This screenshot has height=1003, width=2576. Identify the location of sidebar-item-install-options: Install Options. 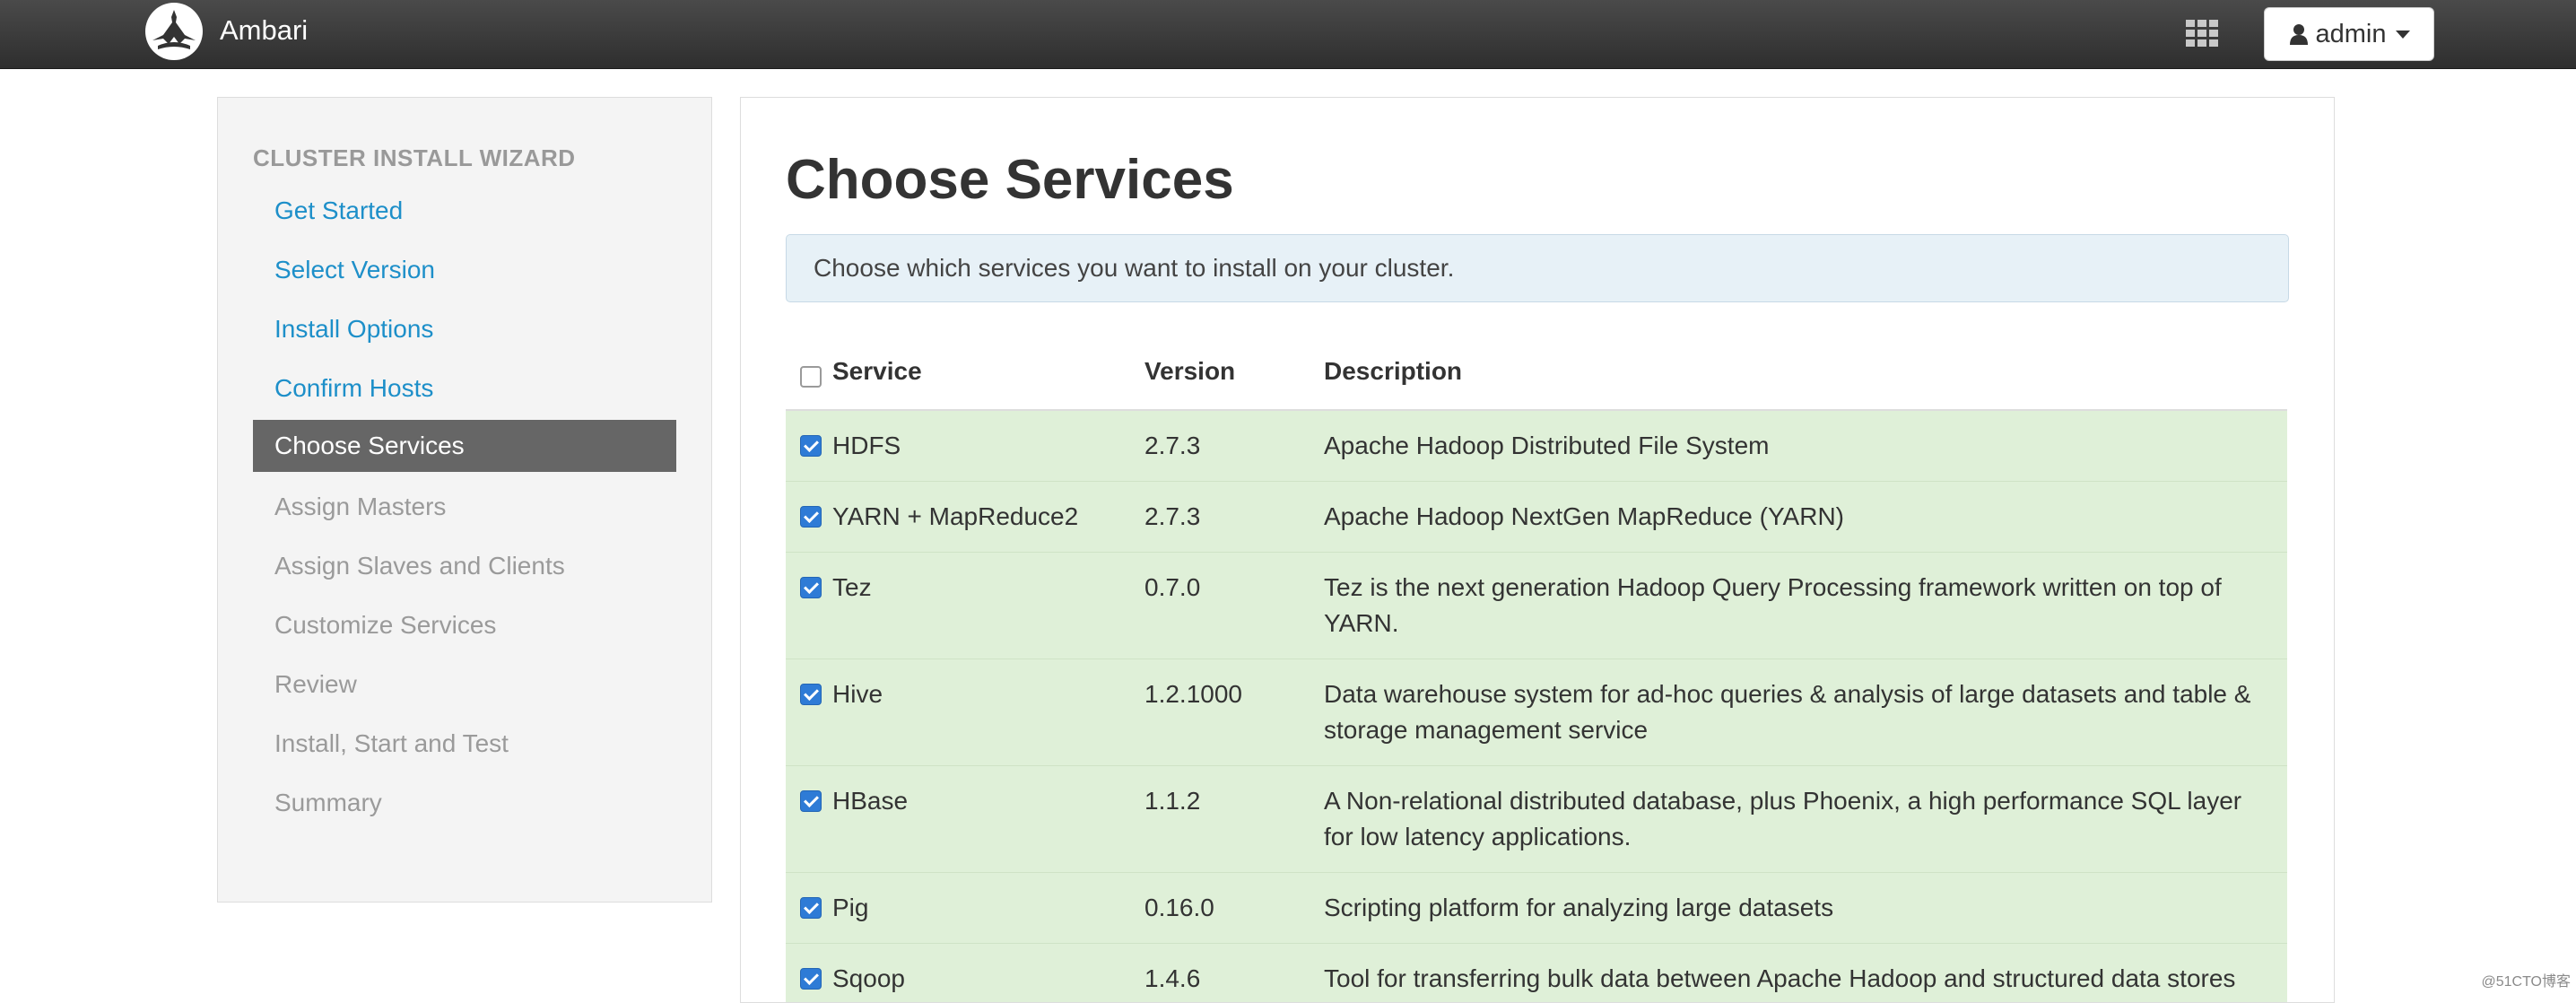
(464, 329).